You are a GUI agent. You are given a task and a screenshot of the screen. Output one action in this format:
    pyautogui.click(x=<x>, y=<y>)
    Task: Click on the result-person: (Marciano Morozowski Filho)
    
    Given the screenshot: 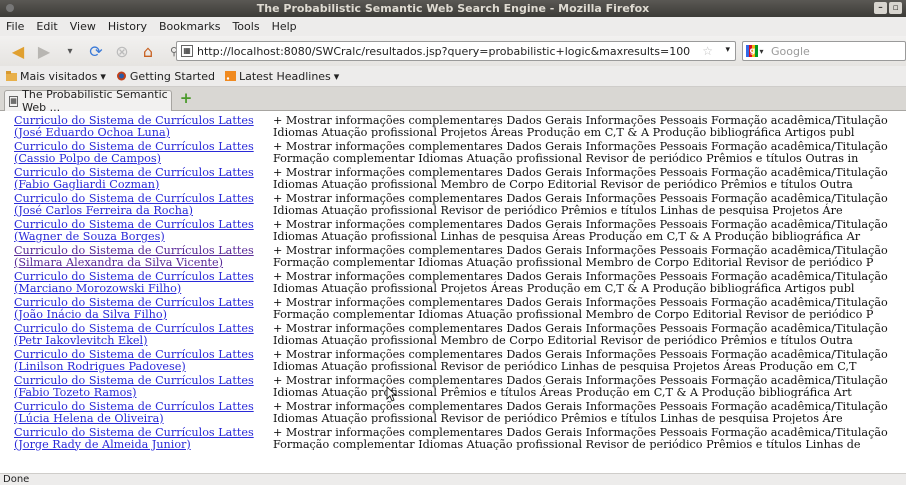 What is the action you would take?
    pyautogui.click(x=139, y=288)
    